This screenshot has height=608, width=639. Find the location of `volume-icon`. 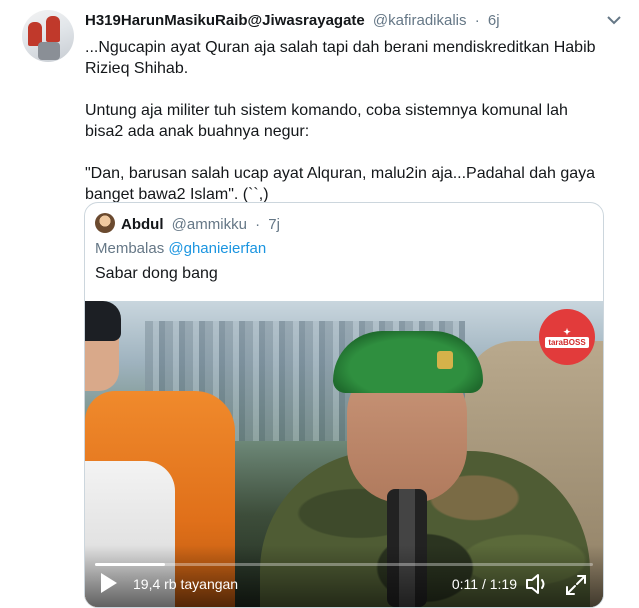

volume-icon is located at coordinates (538, 584).